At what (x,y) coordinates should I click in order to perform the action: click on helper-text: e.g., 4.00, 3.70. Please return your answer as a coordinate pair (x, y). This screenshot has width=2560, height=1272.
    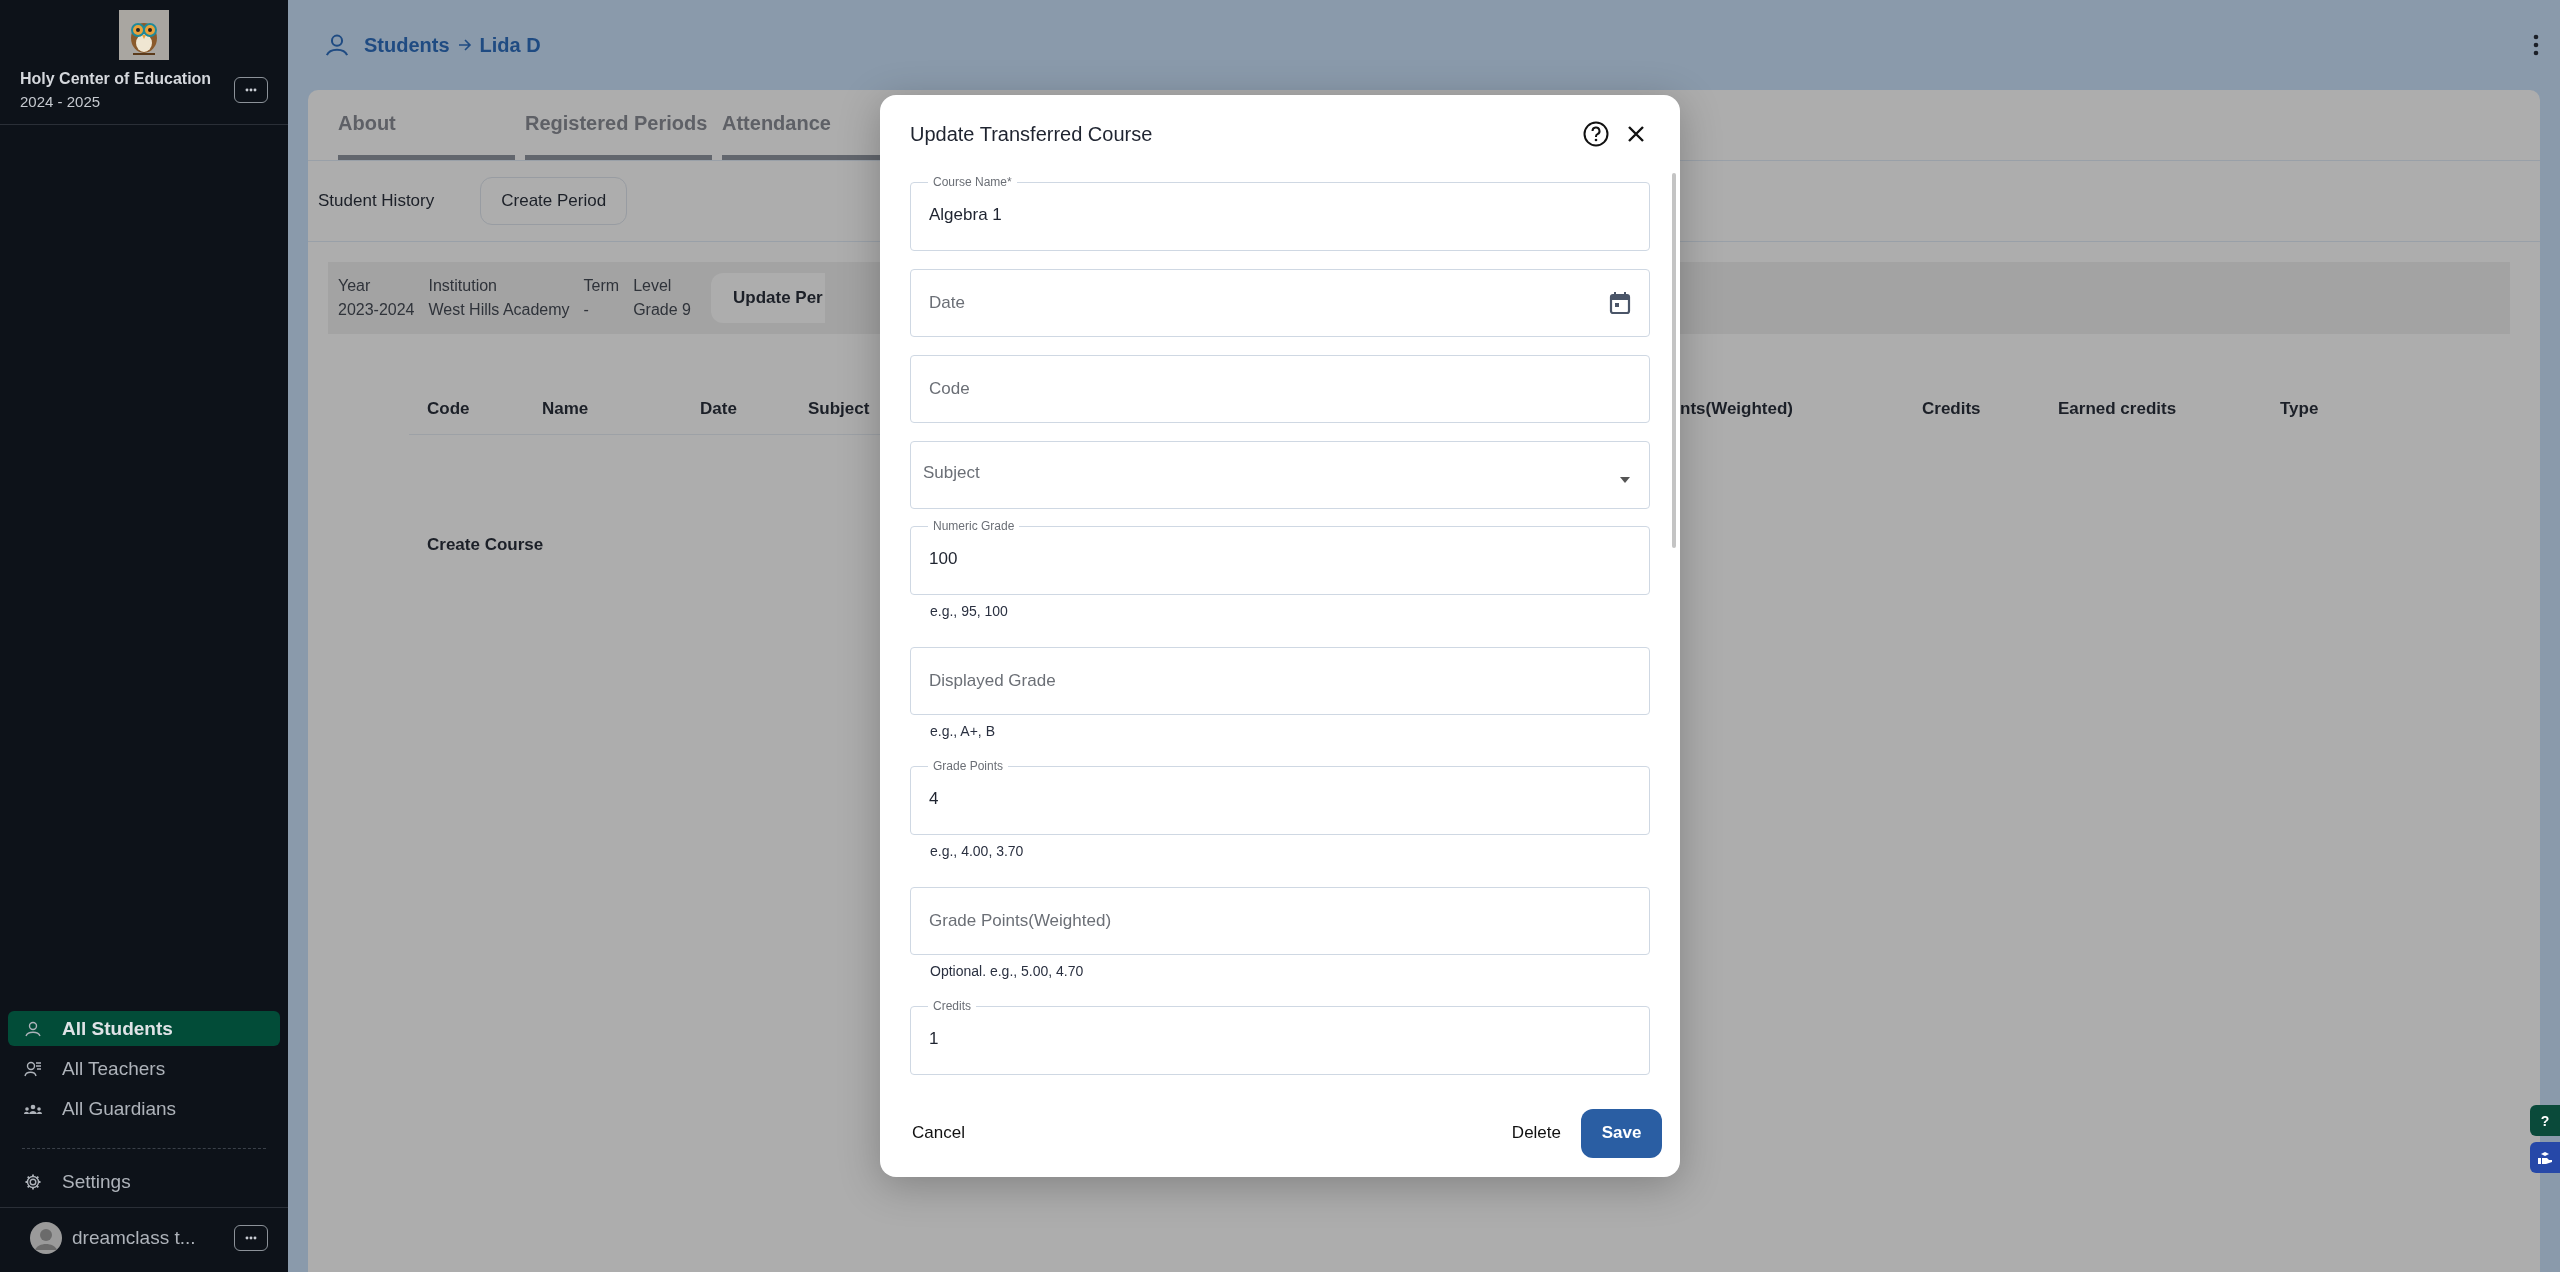
    Looking at the image, I should click on (977, 851).